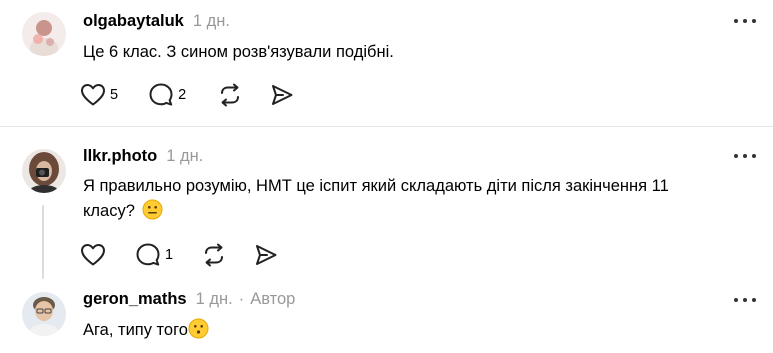 The width and height of the screenshot is (773, 353). I want to click on thread-line, so click(43, 242).